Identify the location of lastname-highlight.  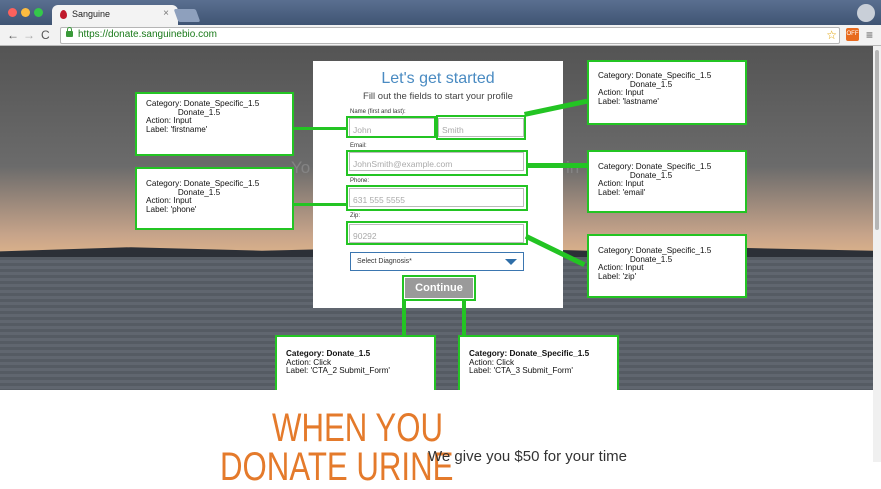
(481, 127).